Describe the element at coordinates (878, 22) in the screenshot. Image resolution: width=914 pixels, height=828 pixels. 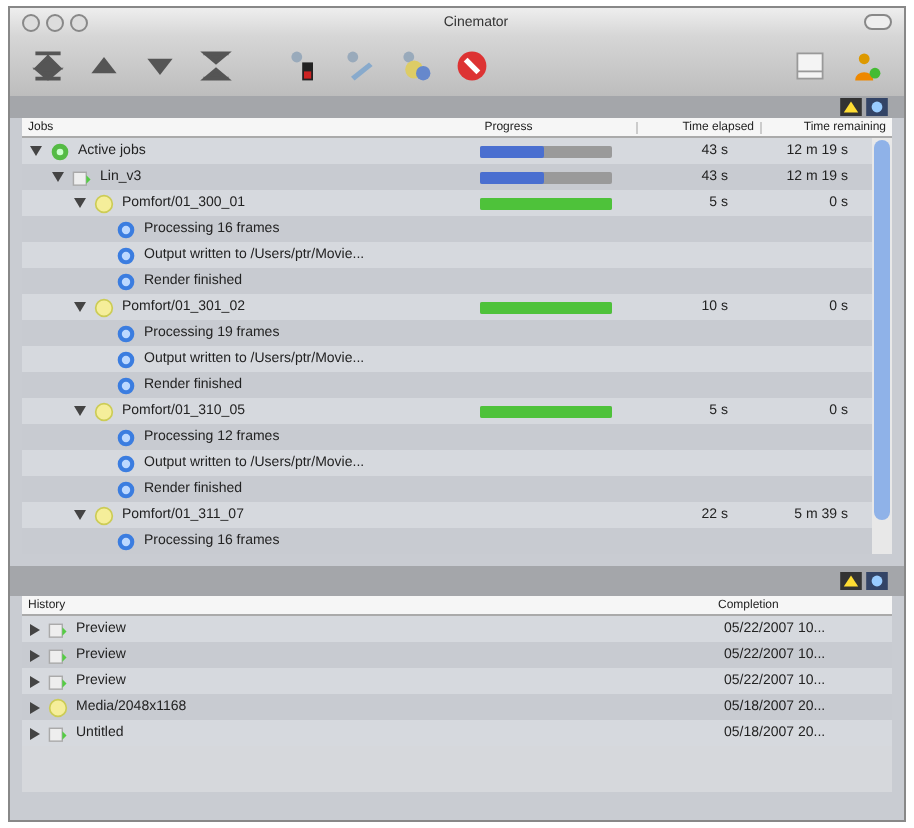
I see `toolbar-toggle-button` at that location.